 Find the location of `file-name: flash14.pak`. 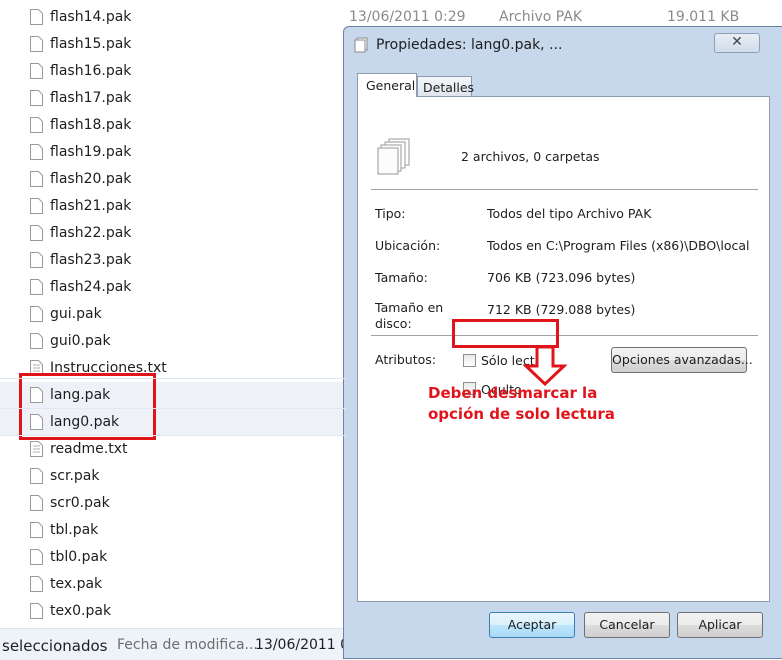

file-name: flash14.pak is located at coordinates (91, 17).